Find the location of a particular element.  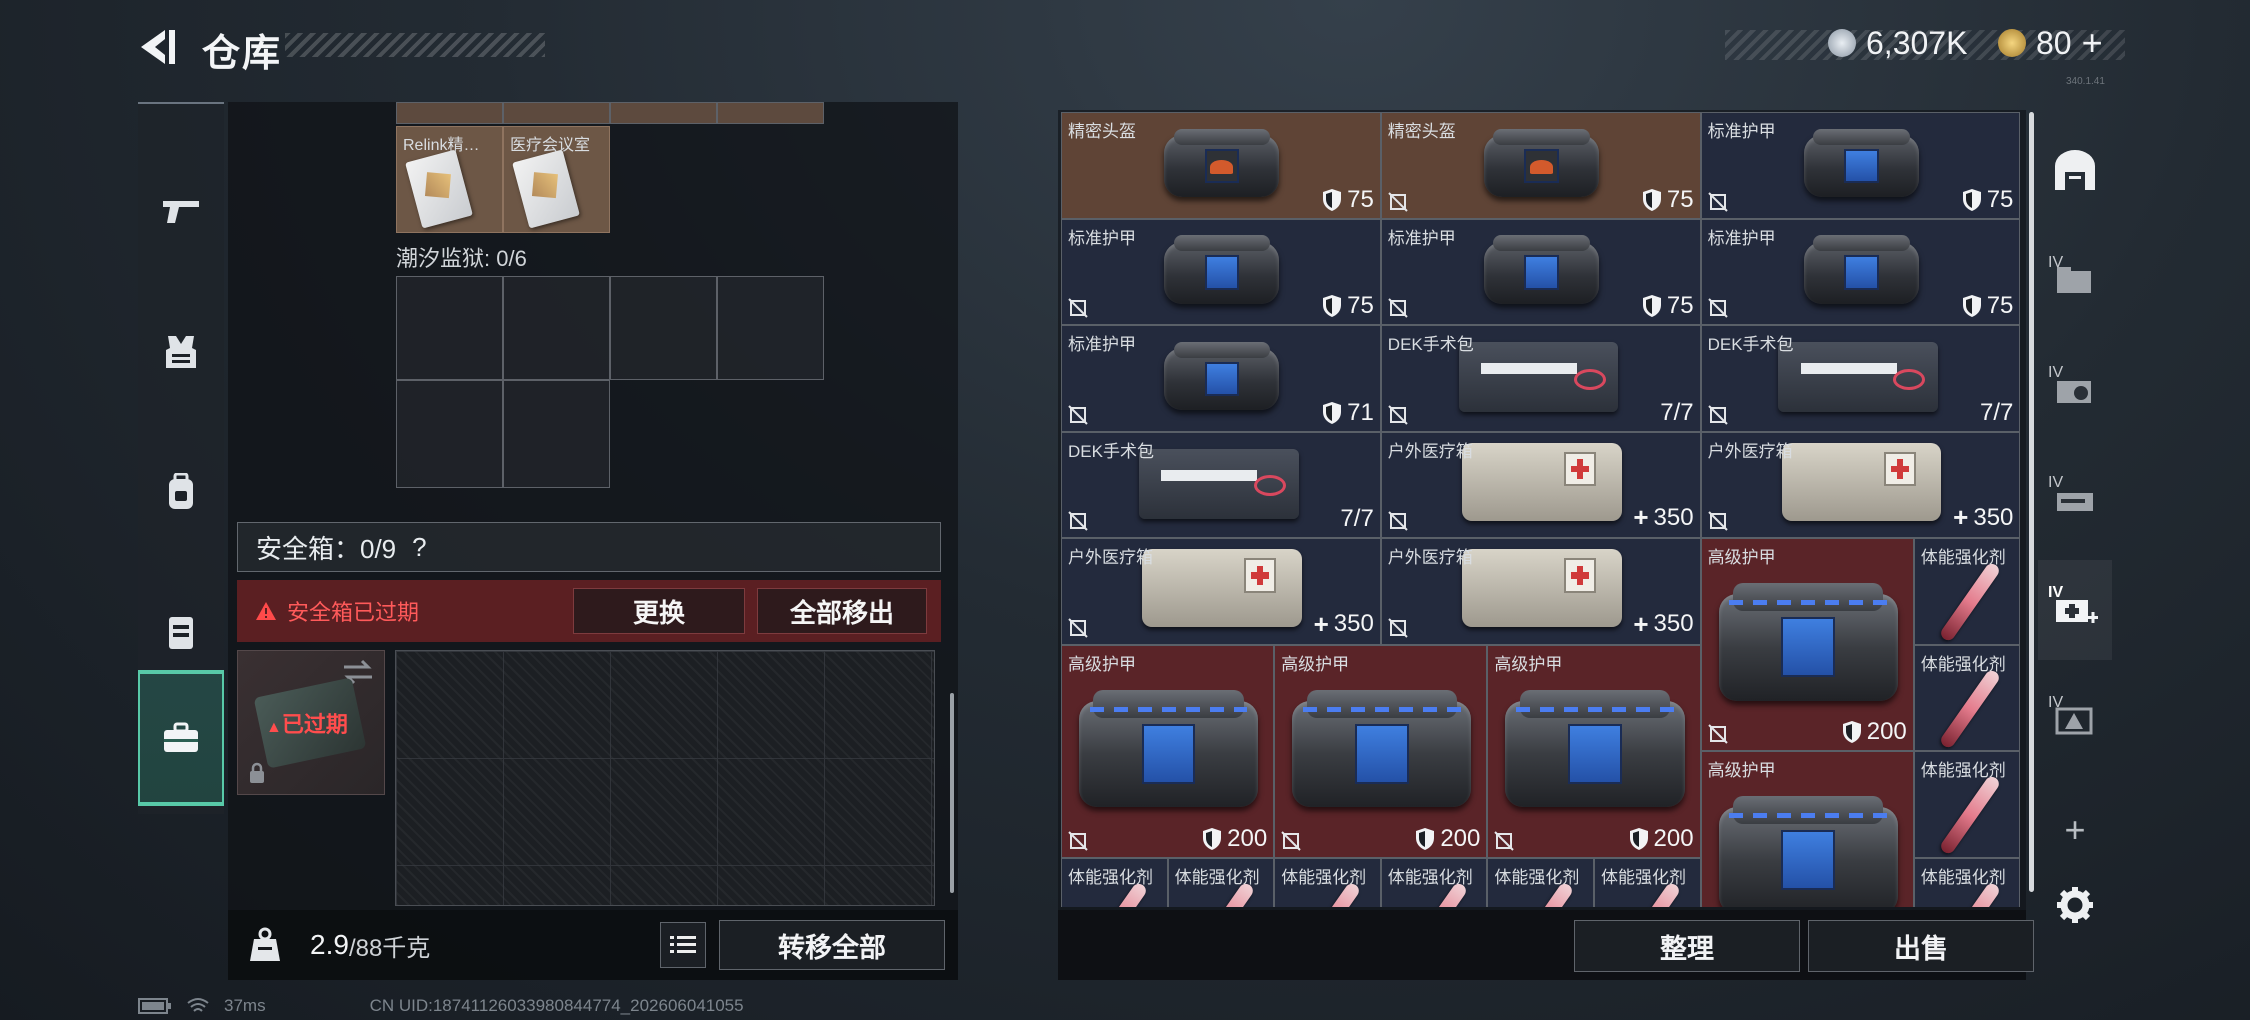

back-arrow-icon is located at coordinates (158, 47).